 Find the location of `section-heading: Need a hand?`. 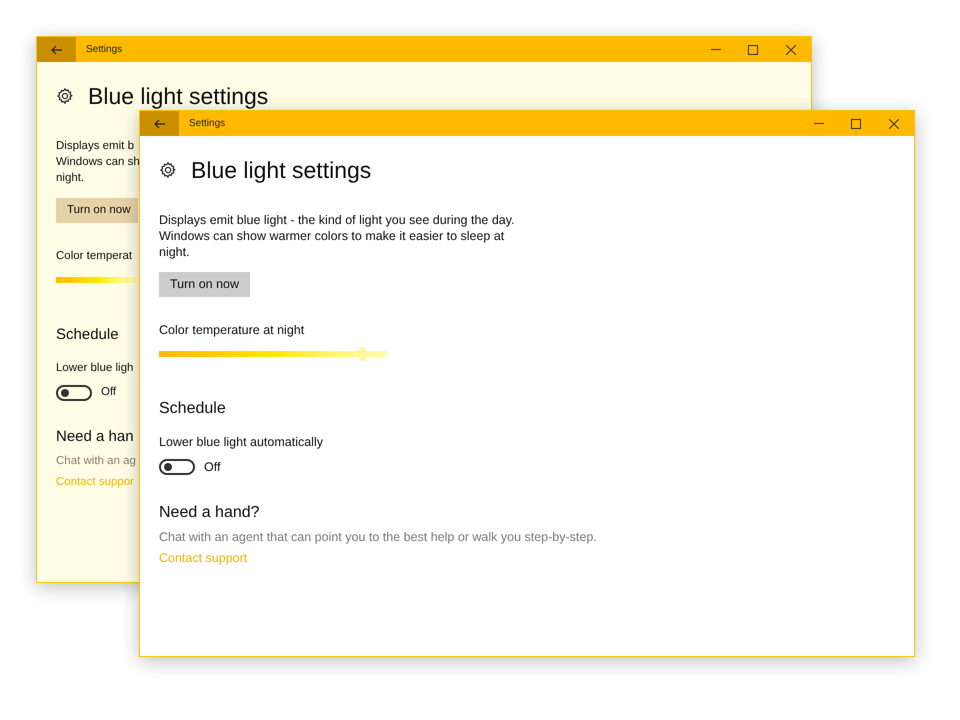

section-heading: Need a hand? is located at coordinates (209, 512).